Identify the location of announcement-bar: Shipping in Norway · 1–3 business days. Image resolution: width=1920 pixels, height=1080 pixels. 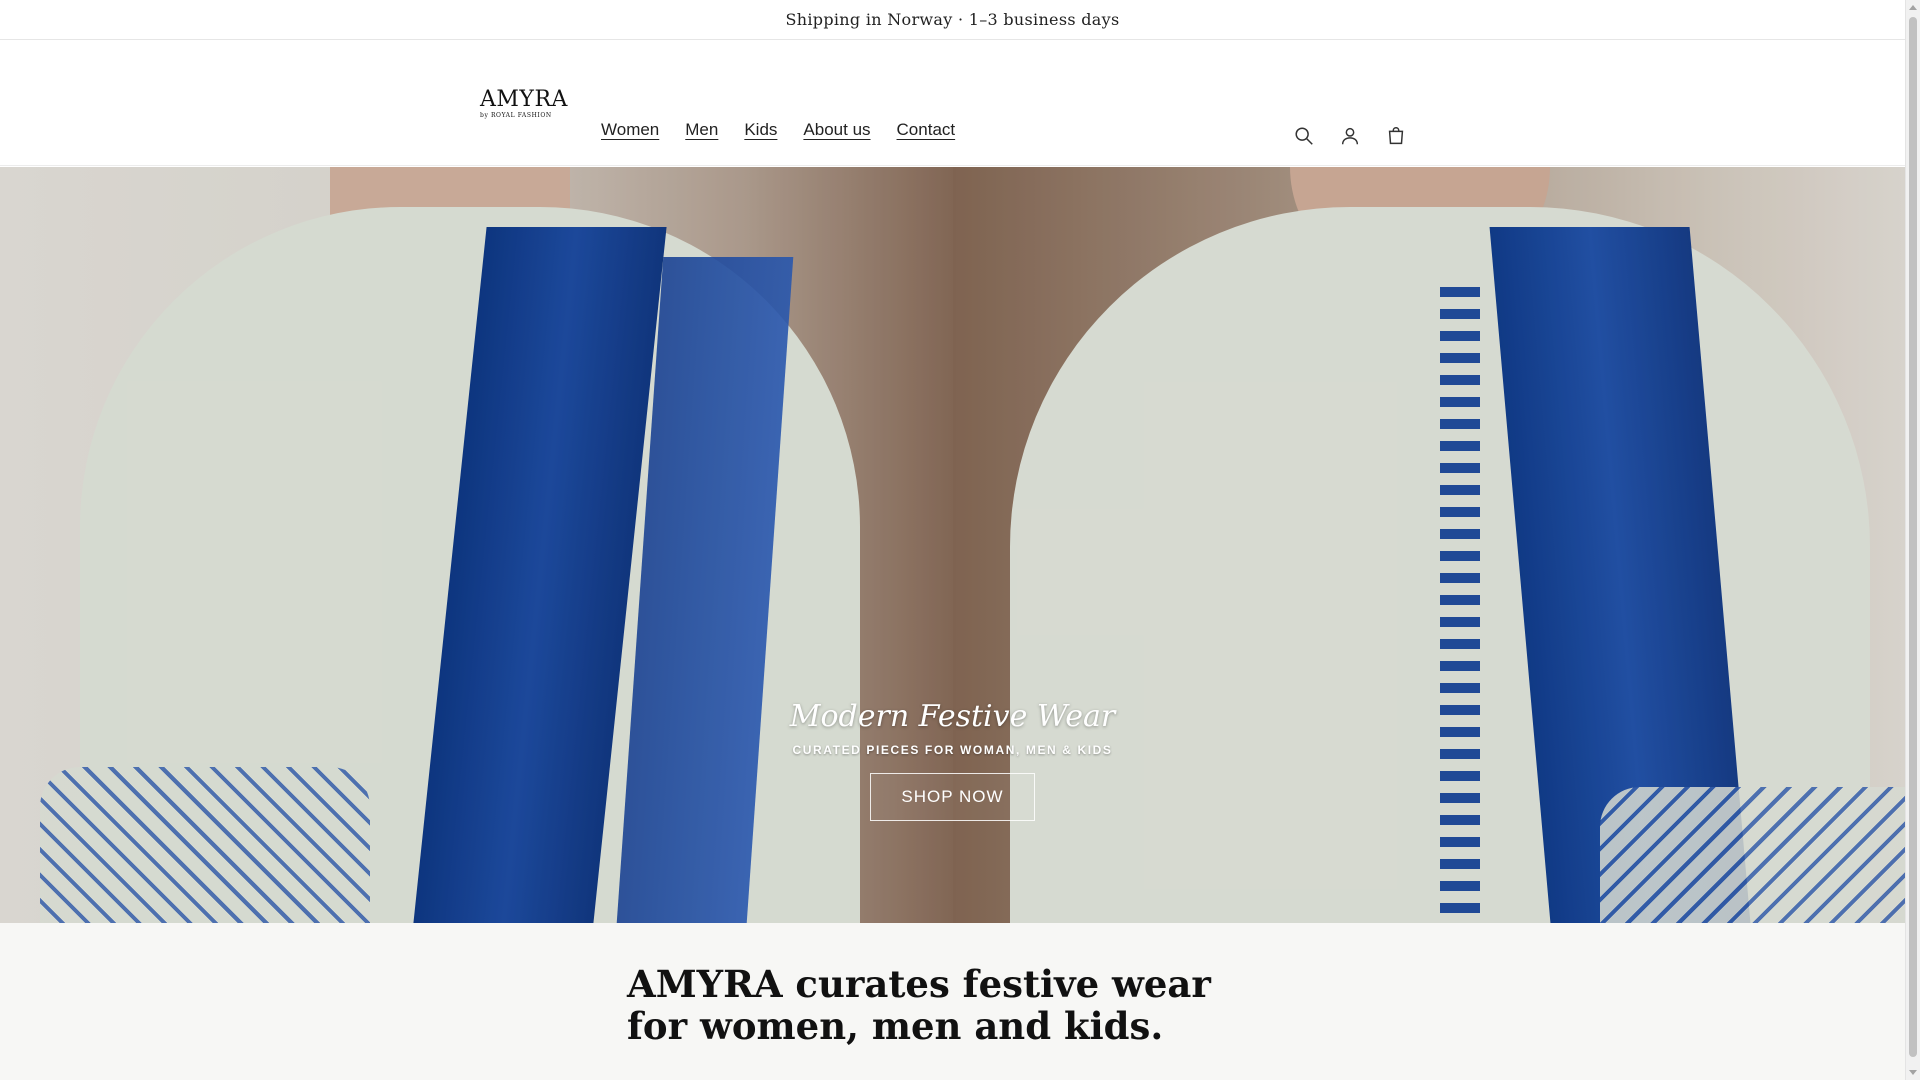
(952, 20).